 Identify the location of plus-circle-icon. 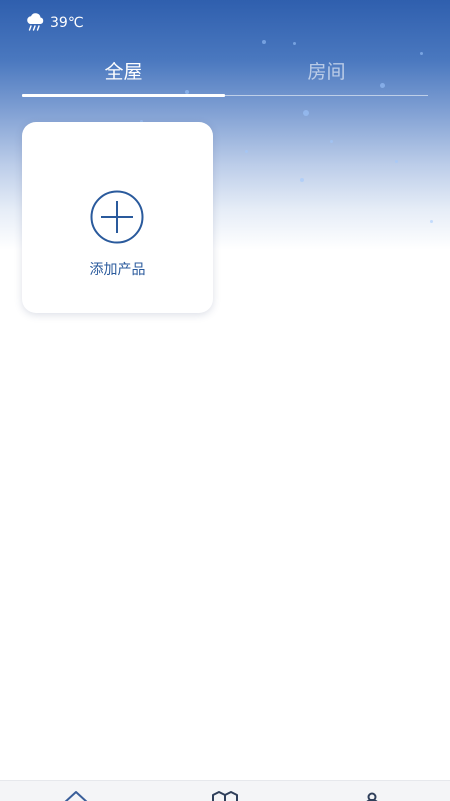
(117, 217).